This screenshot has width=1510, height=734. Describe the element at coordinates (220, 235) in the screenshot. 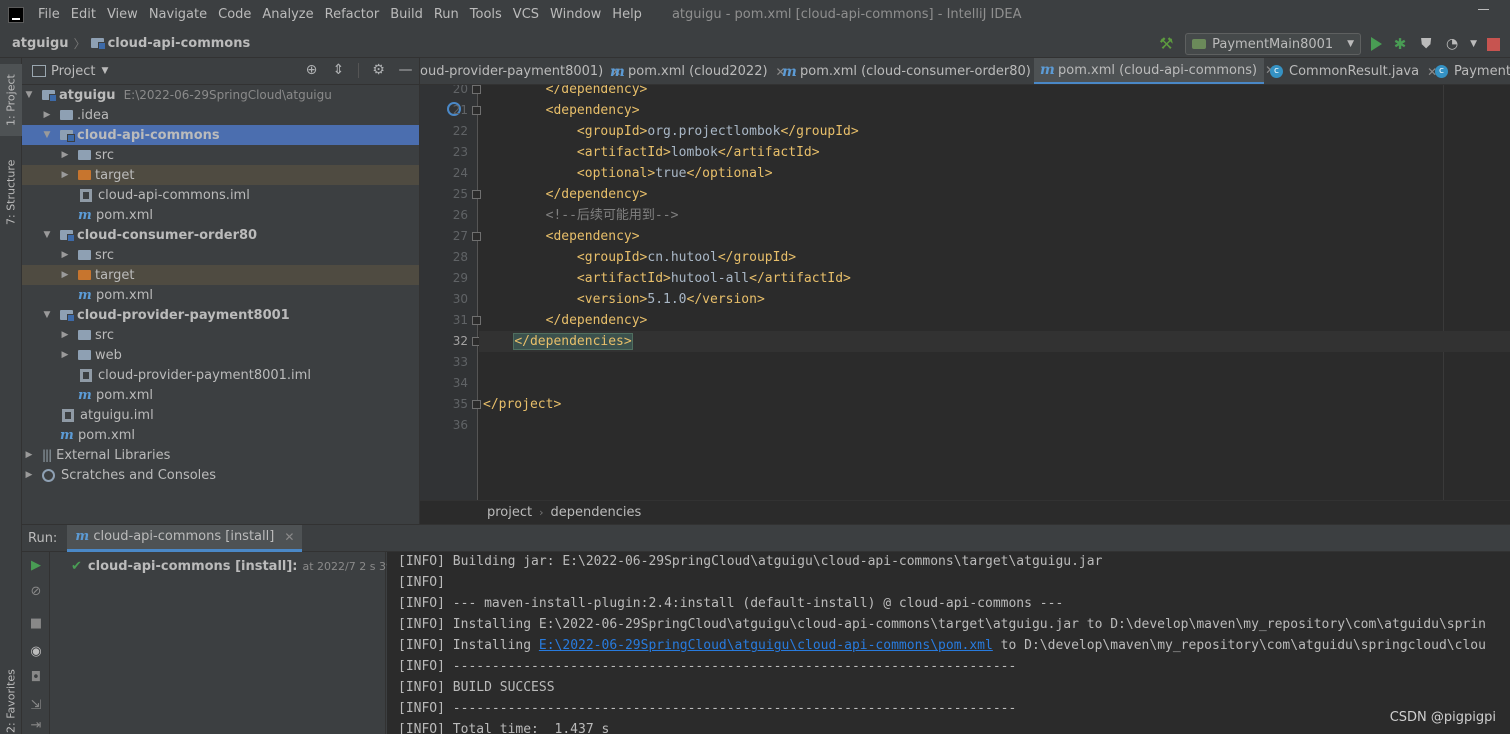

I see `tree-item-cloud-consumer-order80: ▼ cloud-consumer-order80` at that location.